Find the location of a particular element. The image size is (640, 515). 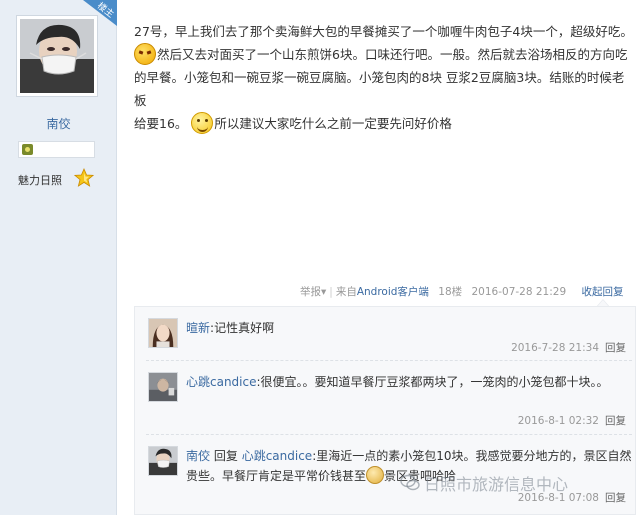

wechat-icon is located at coordinates (410, 482).